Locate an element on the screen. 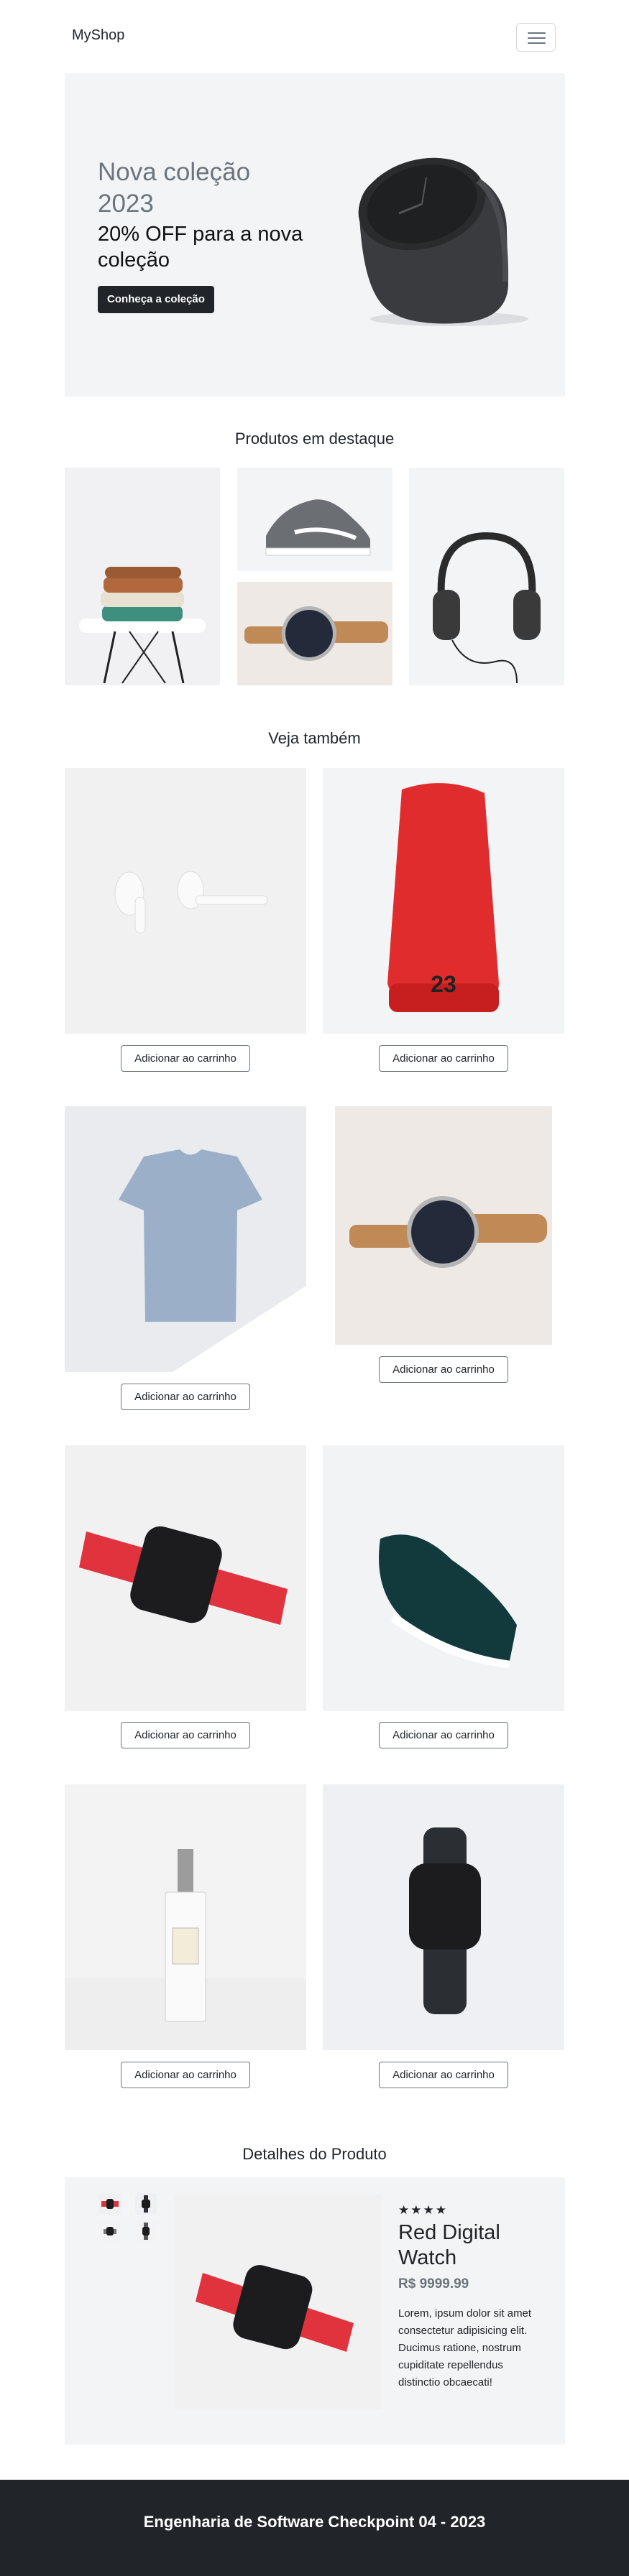 This screenshot has height=2576, width=629. product-name: Red Digital Watch is located at coordinates (449, 2245).